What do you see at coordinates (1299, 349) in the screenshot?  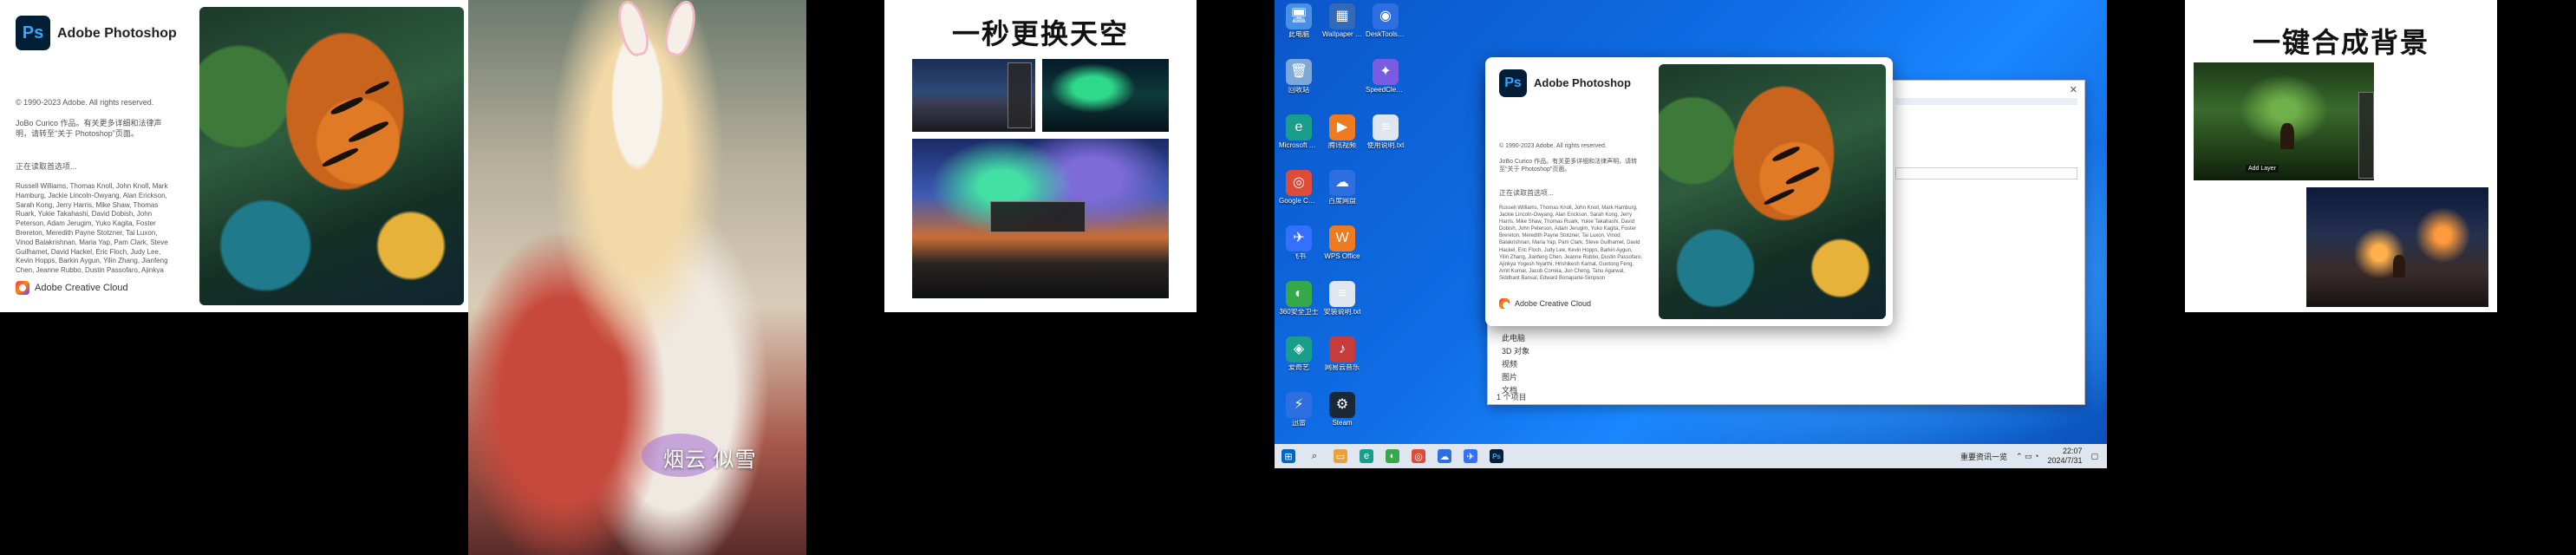 I see `player-icon: ◈` at bounding box center [1299, 349].